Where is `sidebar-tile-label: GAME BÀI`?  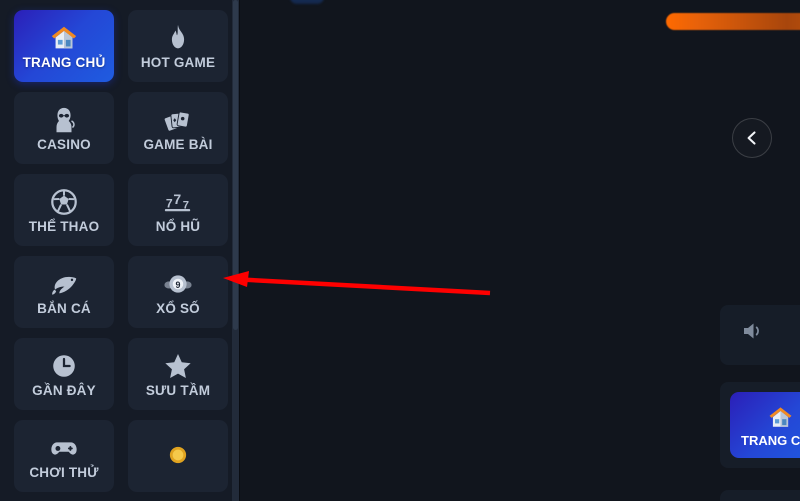 sidebar-tile-label: GAME BÀI is located at coordinates (178, 144).